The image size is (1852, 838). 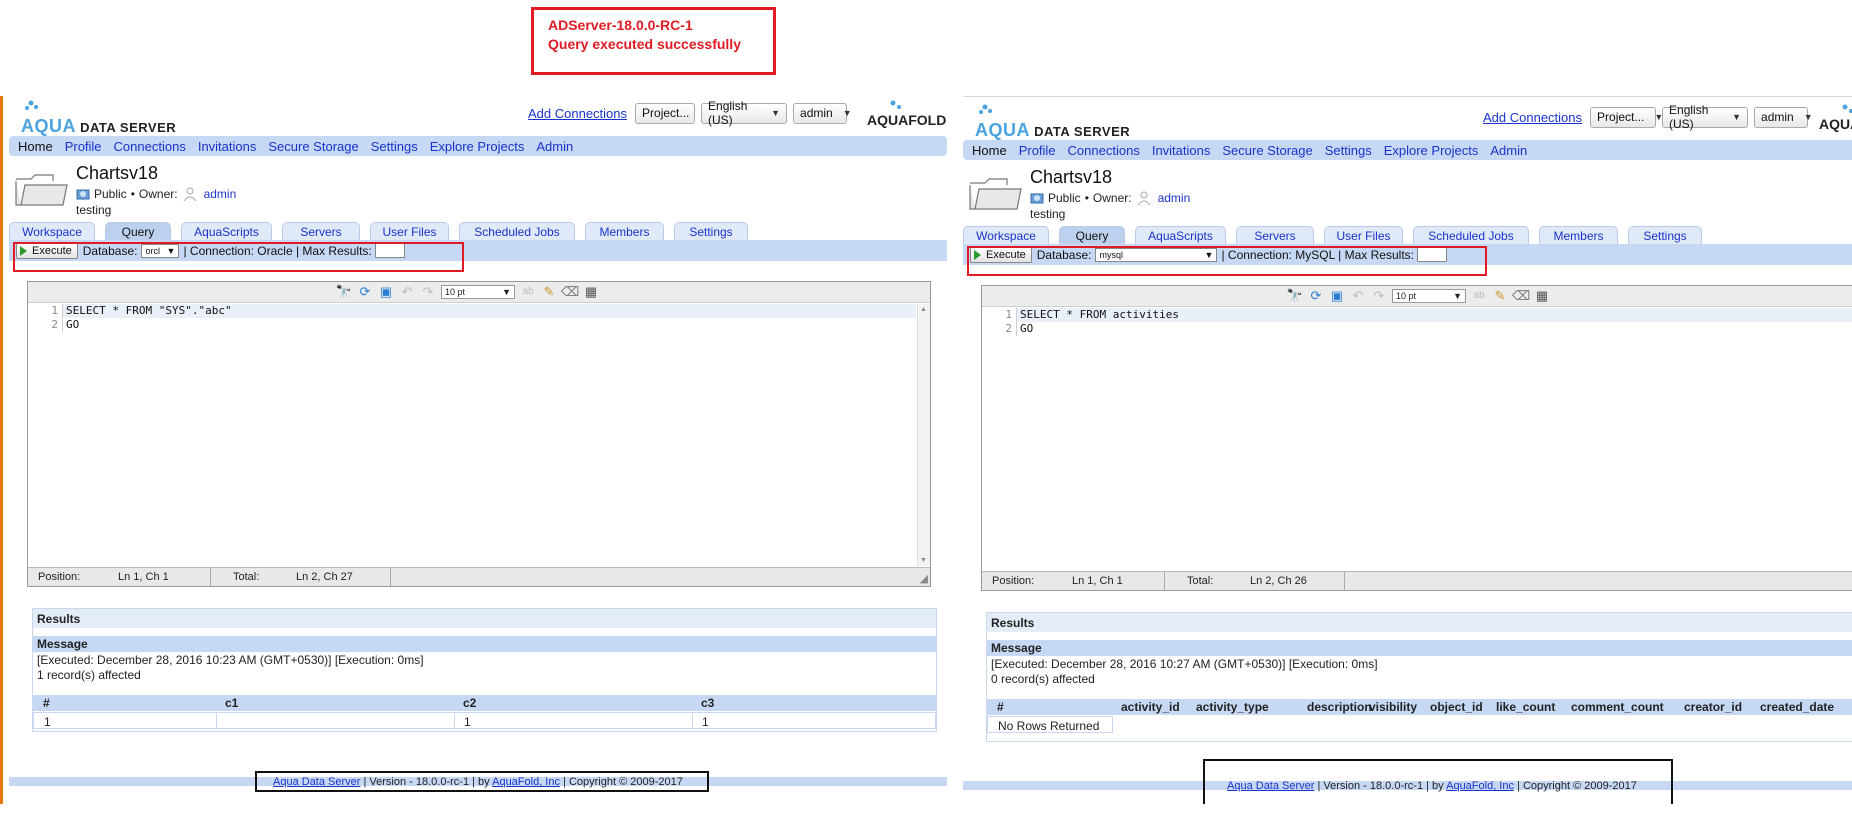 I want to click on column-header: activity_type, so click(x=1232, y=707).